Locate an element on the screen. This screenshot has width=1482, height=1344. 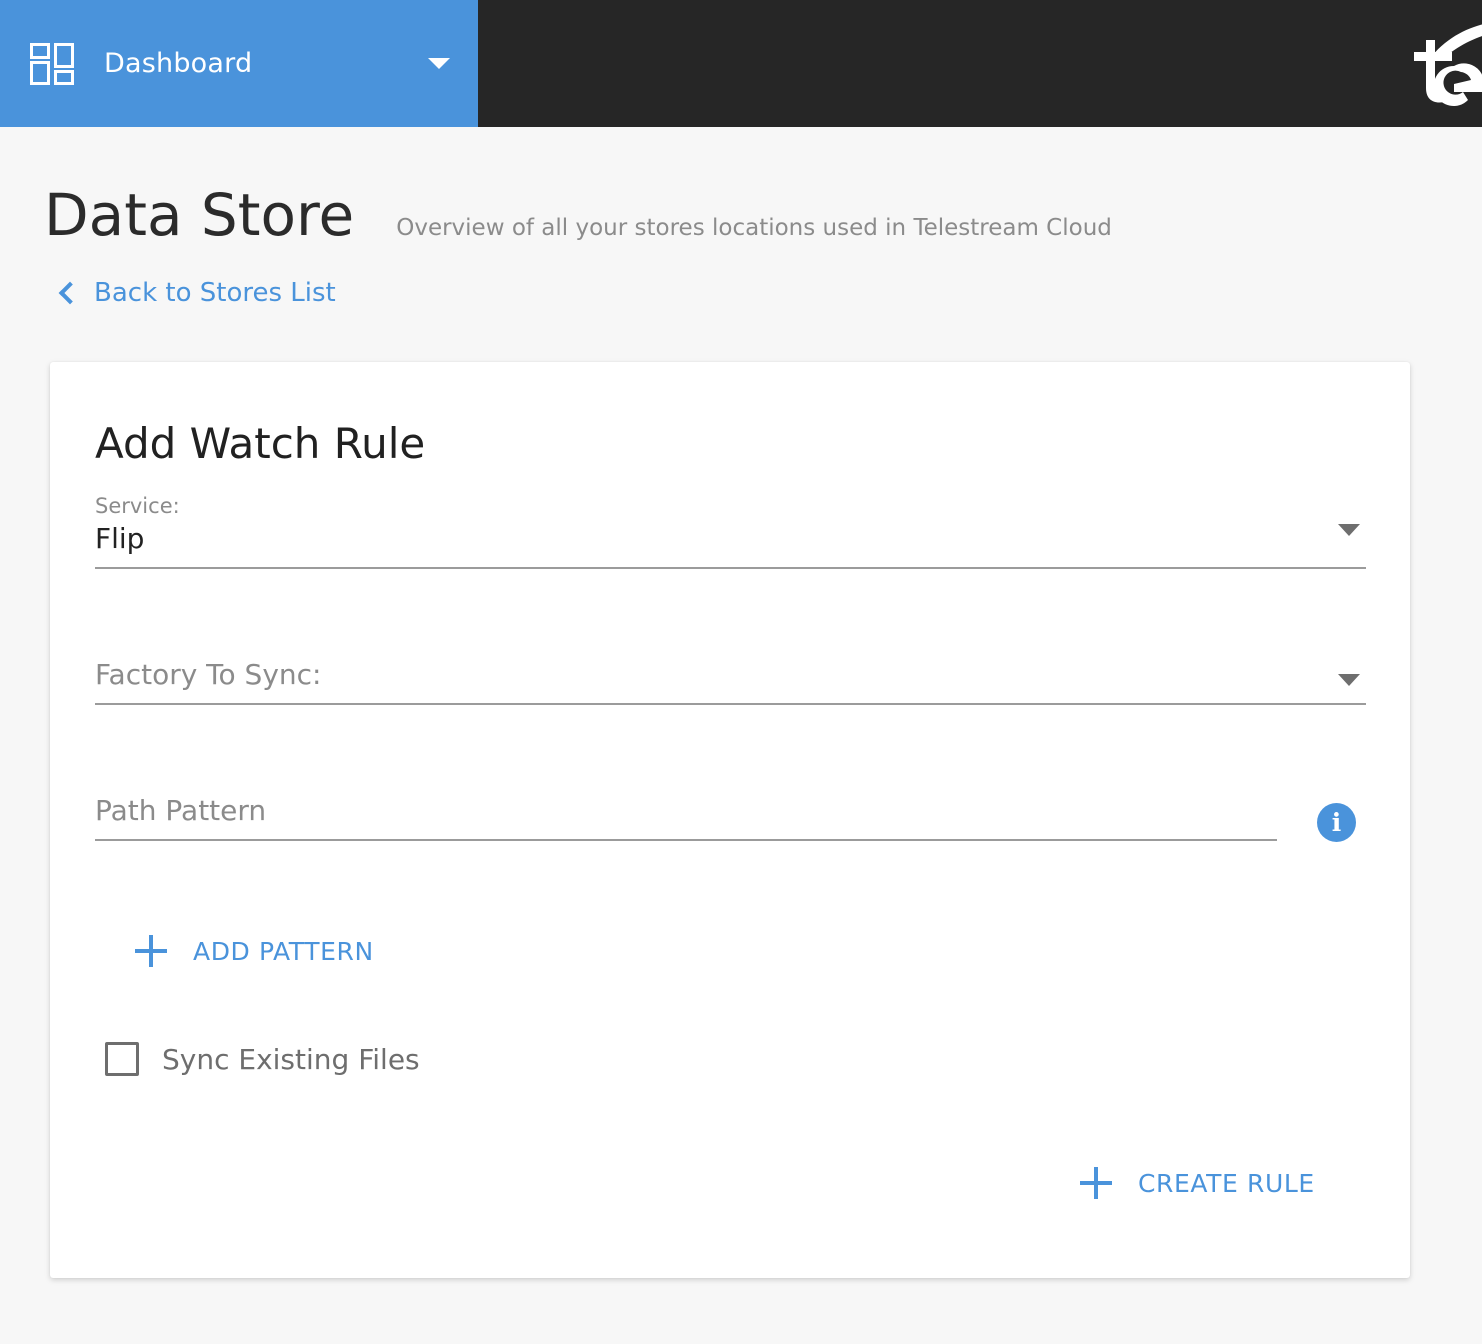
path-pattern-placeholder: Path Pattern is located at coordinates (181, 810).